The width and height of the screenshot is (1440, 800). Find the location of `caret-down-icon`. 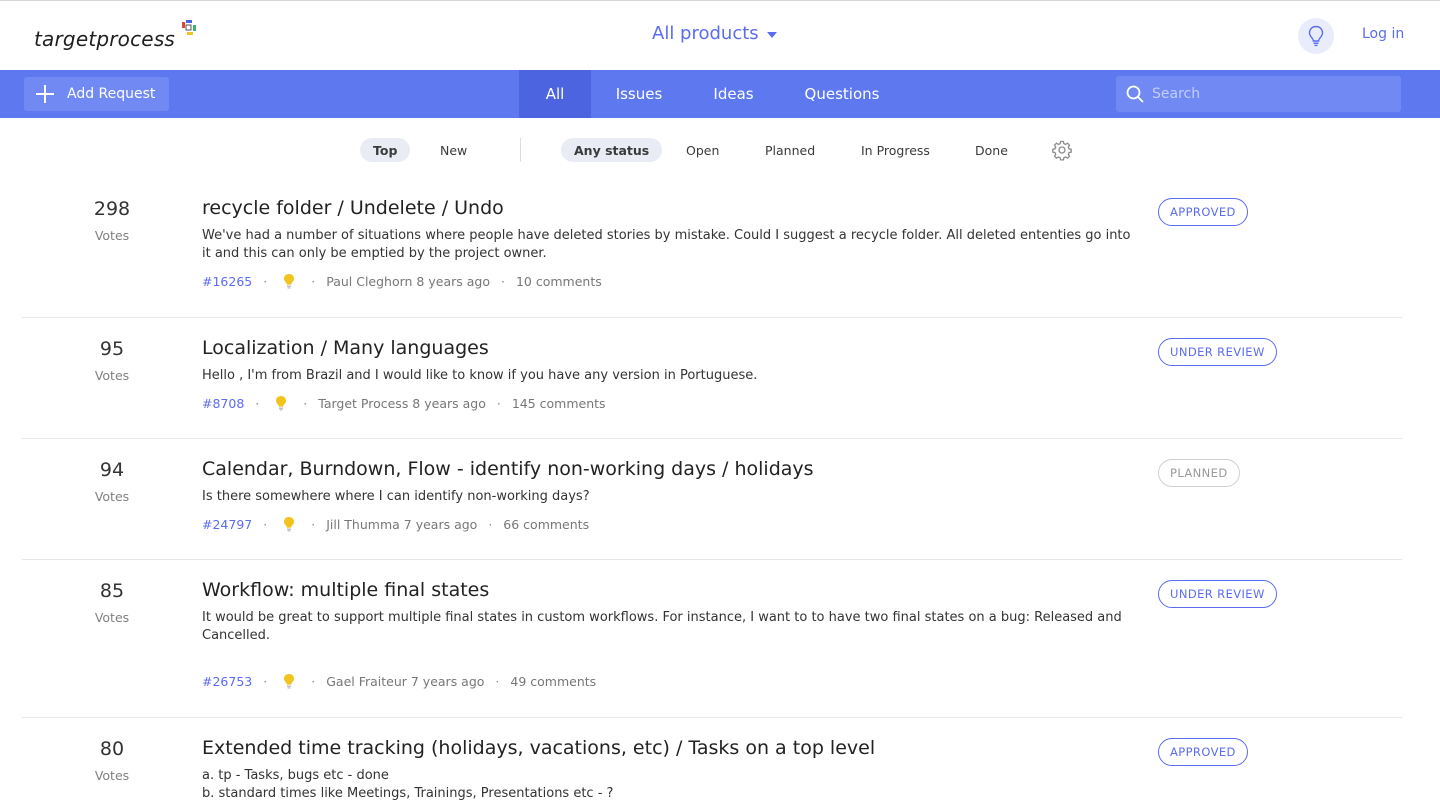

caret-down-icon is located at coordinates (771, 34).